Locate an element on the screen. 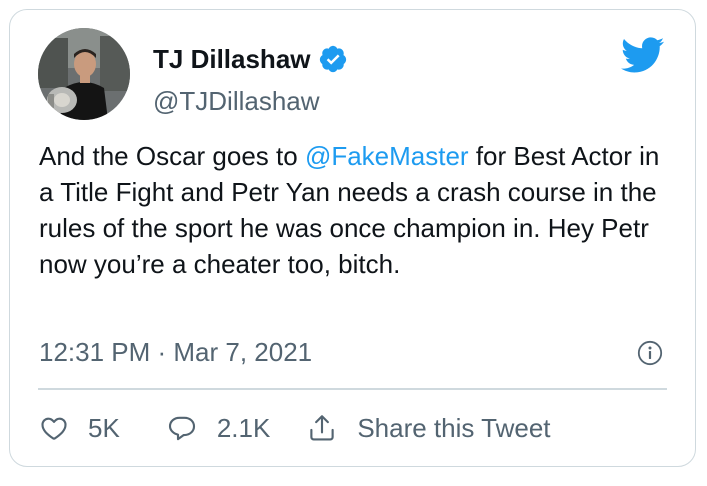  share-tweet-button: Share this Tweet is located at coordinates (429, 428).